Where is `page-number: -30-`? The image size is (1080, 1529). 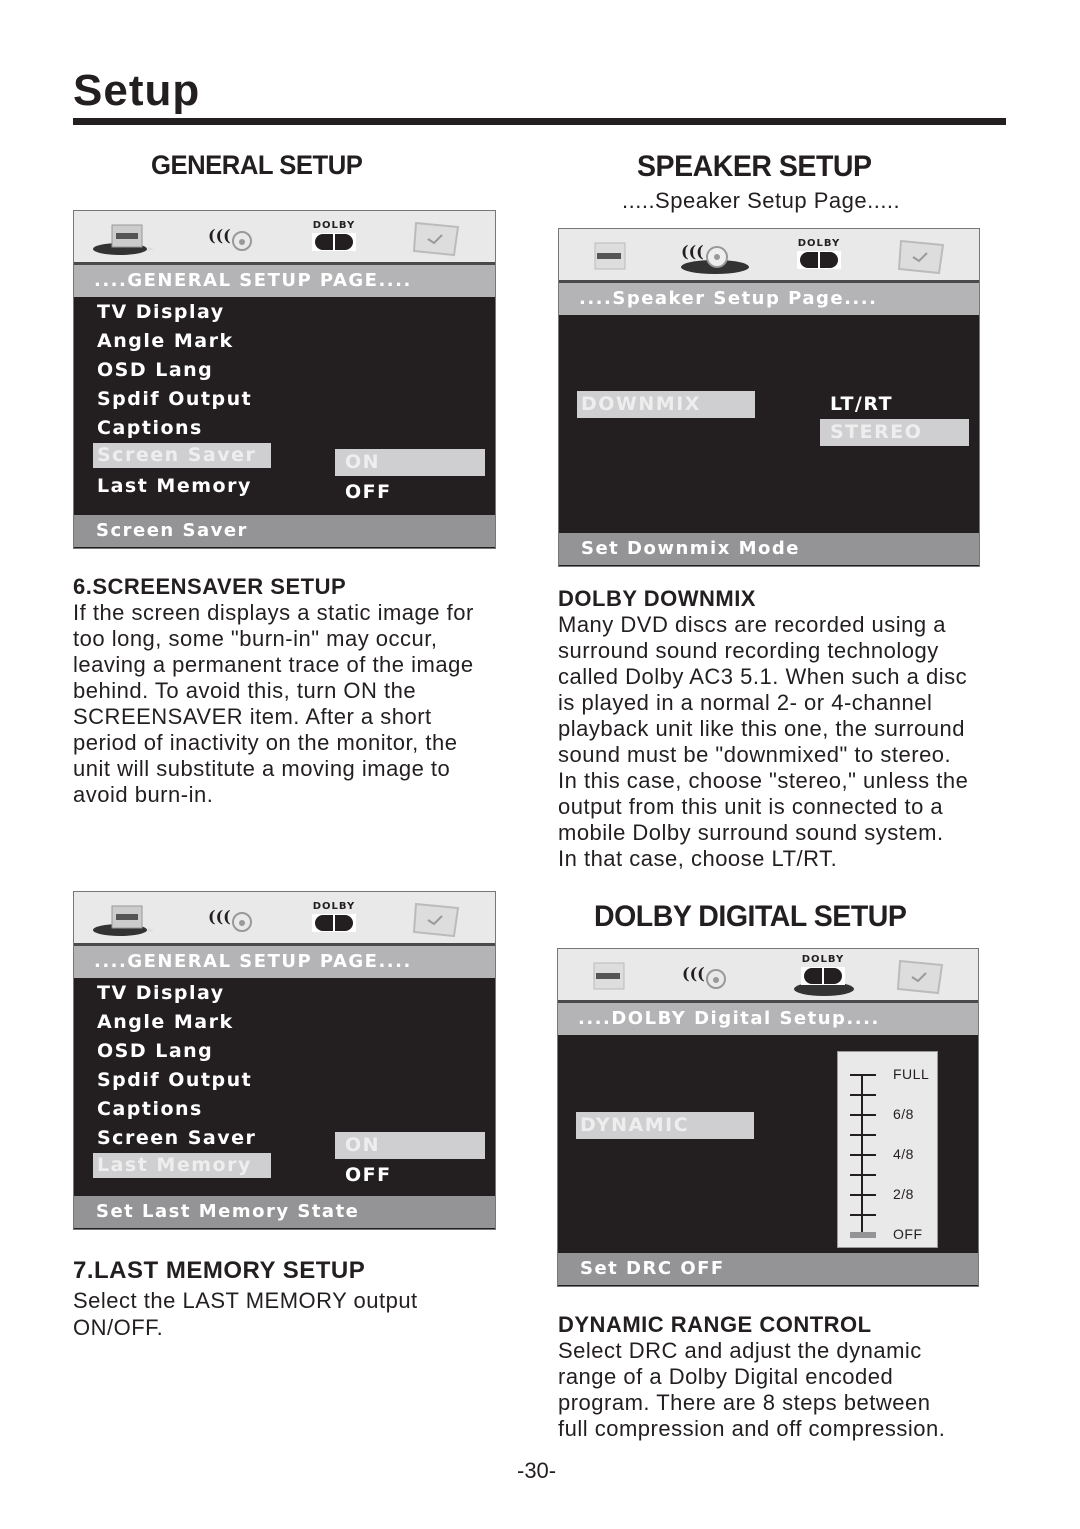 page-number: -30- is located at coordinates (537, 1470).